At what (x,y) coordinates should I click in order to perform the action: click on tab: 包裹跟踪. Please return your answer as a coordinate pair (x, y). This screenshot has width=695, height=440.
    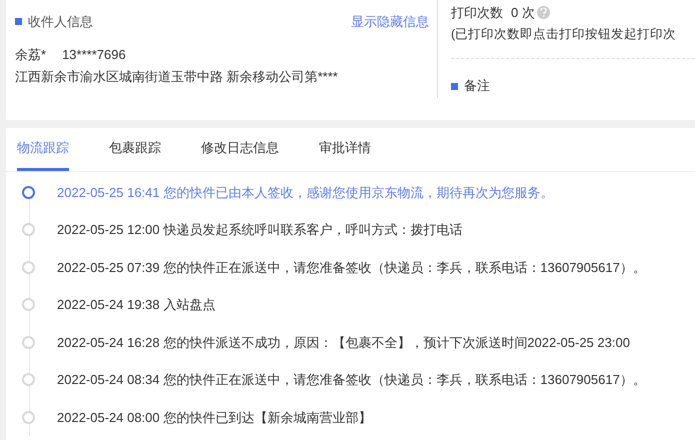
    Looking at the image, I should click on (135, 154).